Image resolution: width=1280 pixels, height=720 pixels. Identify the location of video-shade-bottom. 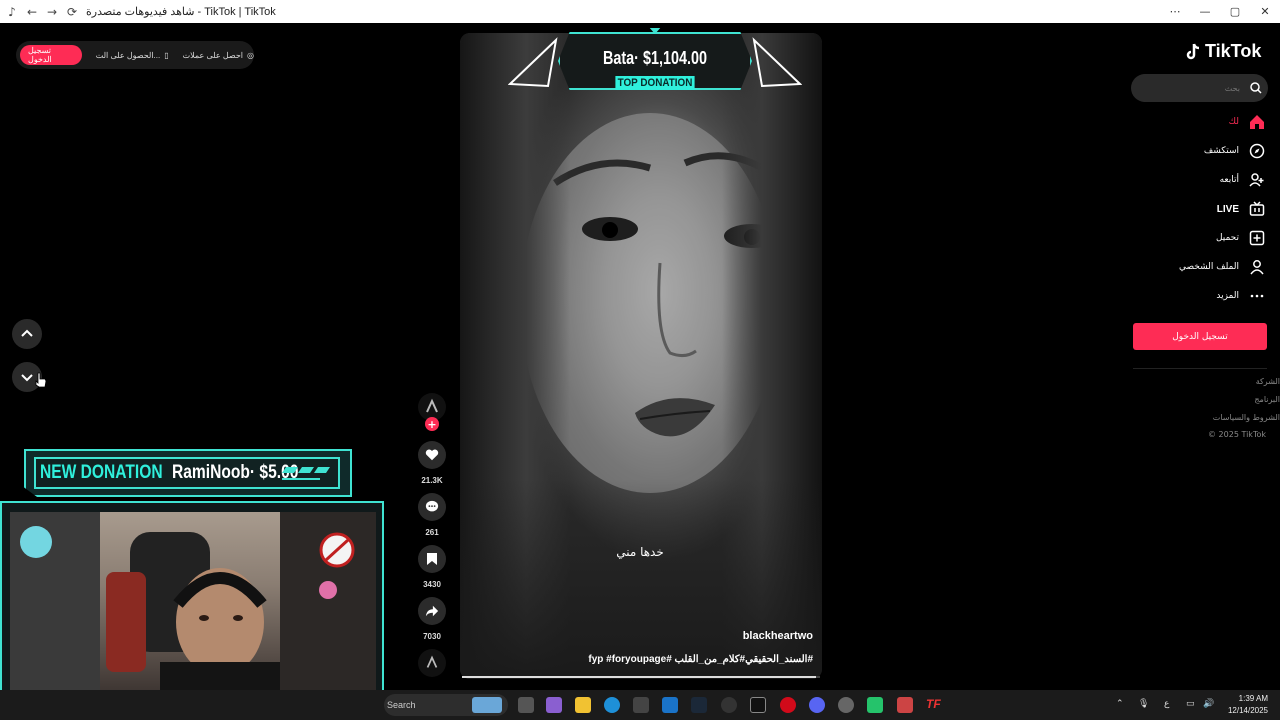
(641, 579).